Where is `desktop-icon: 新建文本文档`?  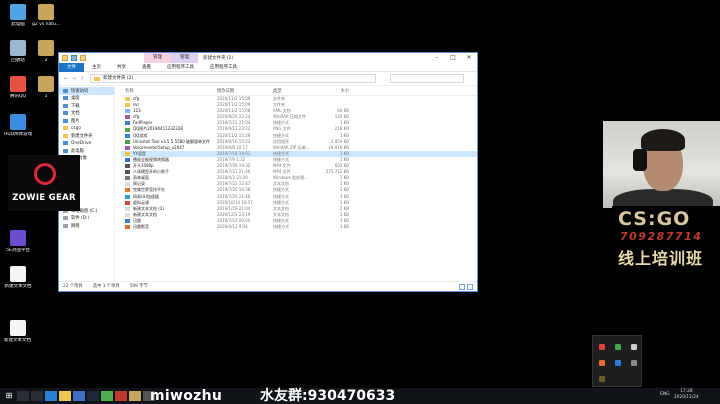 desktop-icon: 新建文本文档 is located at coordinates (18, 277).